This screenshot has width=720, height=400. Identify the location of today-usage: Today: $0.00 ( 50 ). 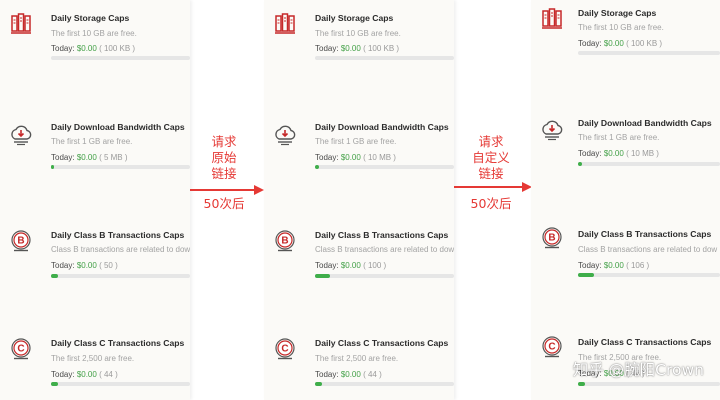
(84, 265).